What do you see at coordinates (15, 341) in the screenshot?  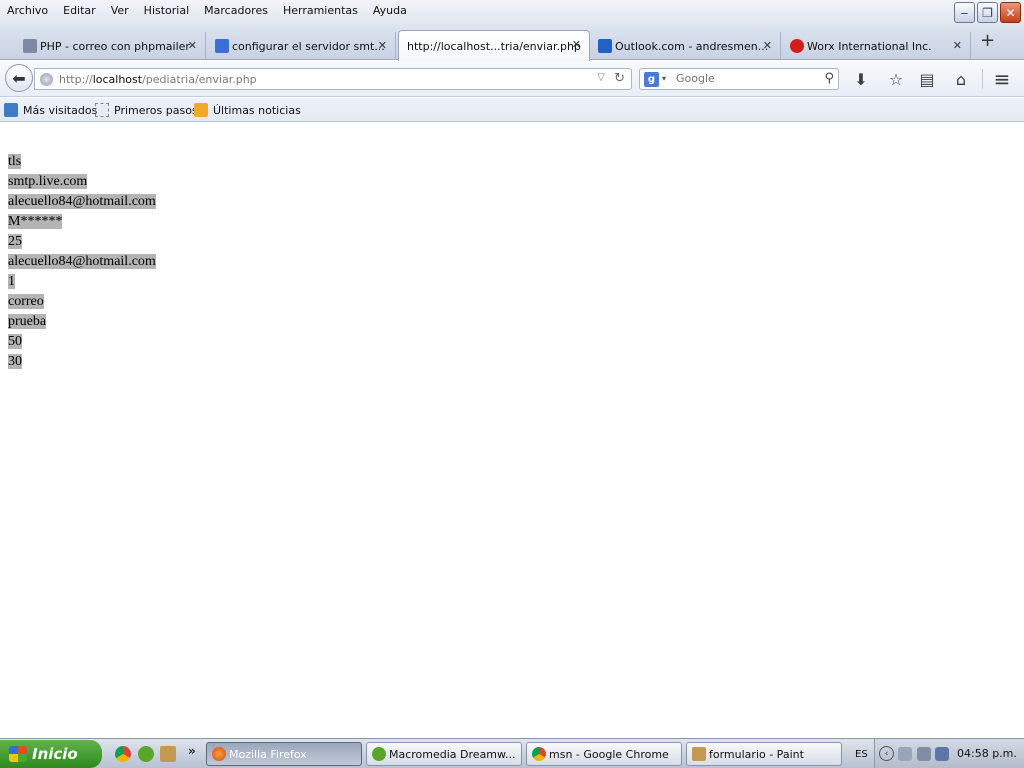 I see `output-text: 50` at bounding box center [15, 341].